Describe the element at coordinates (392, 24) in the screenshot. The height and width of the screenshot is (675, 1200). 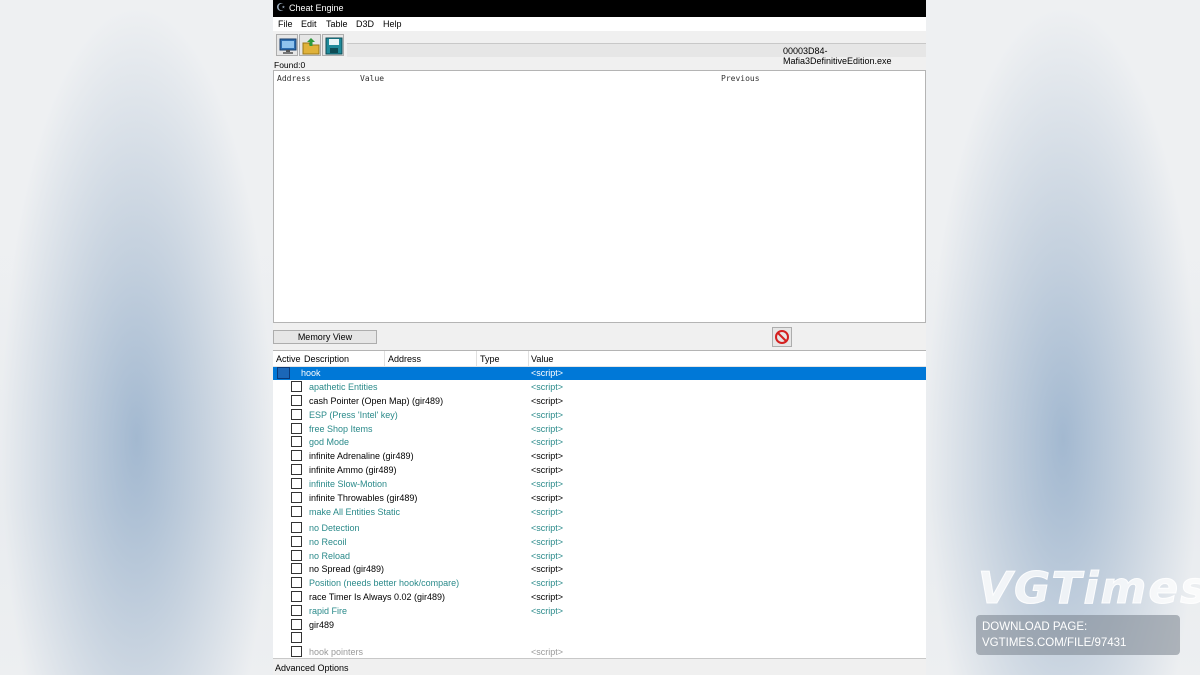
I see `menu-help: Help` at that location.